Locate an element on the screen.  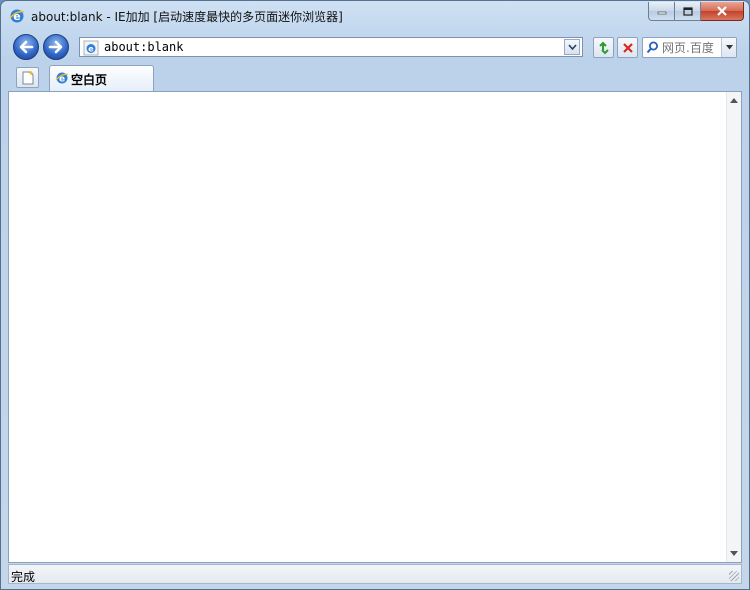
back-button is located at coordinates (26, 47).